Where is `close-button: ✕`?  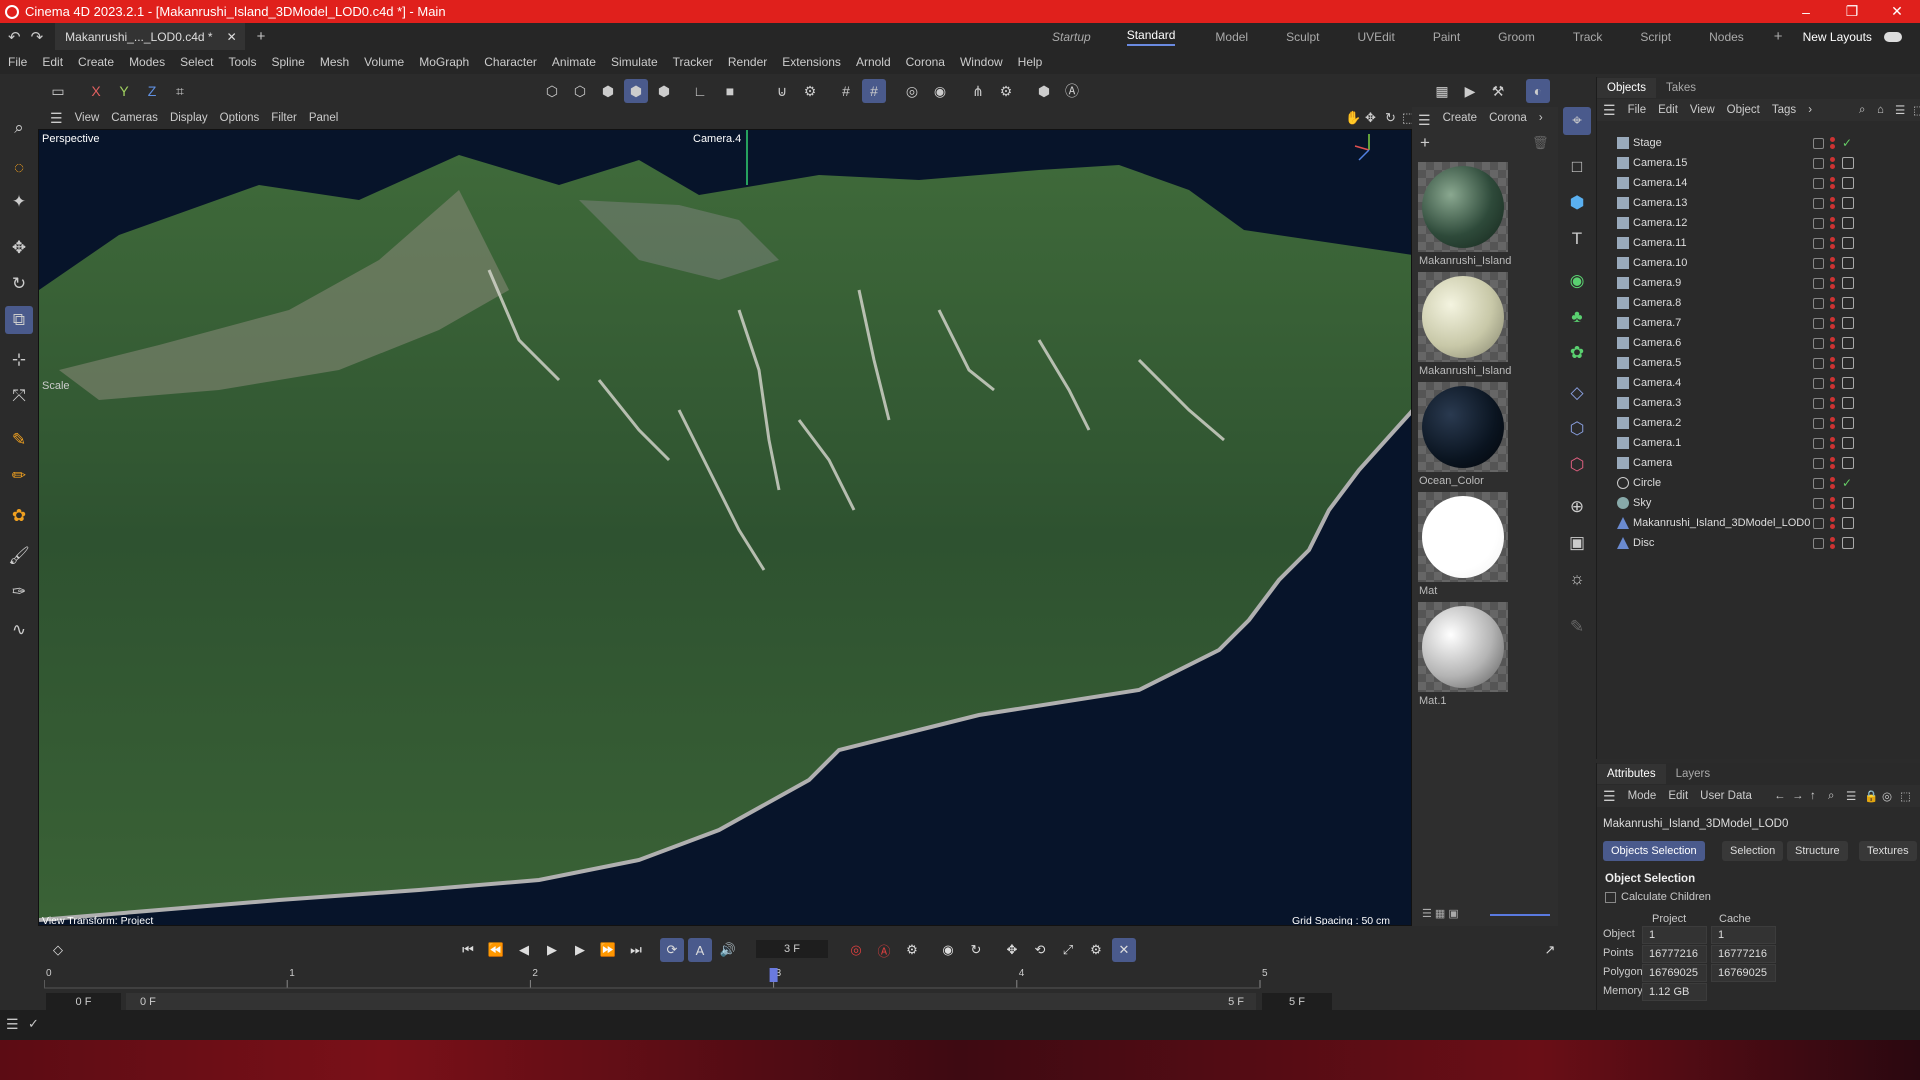
close-button: ✕ is located at coordinates (1897, 11).